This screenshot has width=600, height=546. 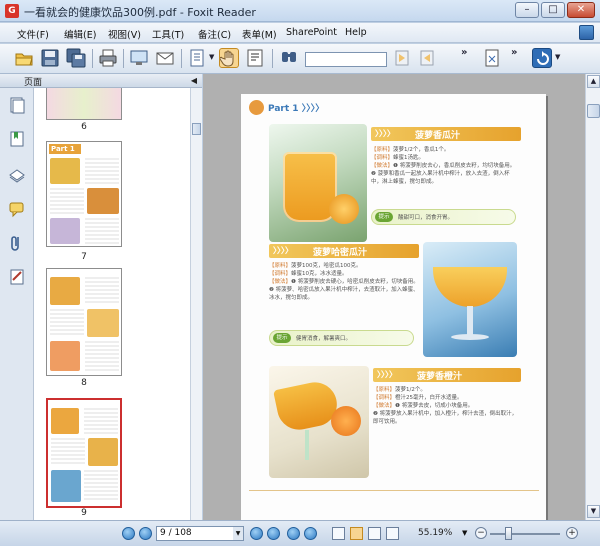 What do you see at coordinates (84, 194) in the screenshot?
I see `thumbnail-page-7: Part 1` at bounding box center [84, 194].